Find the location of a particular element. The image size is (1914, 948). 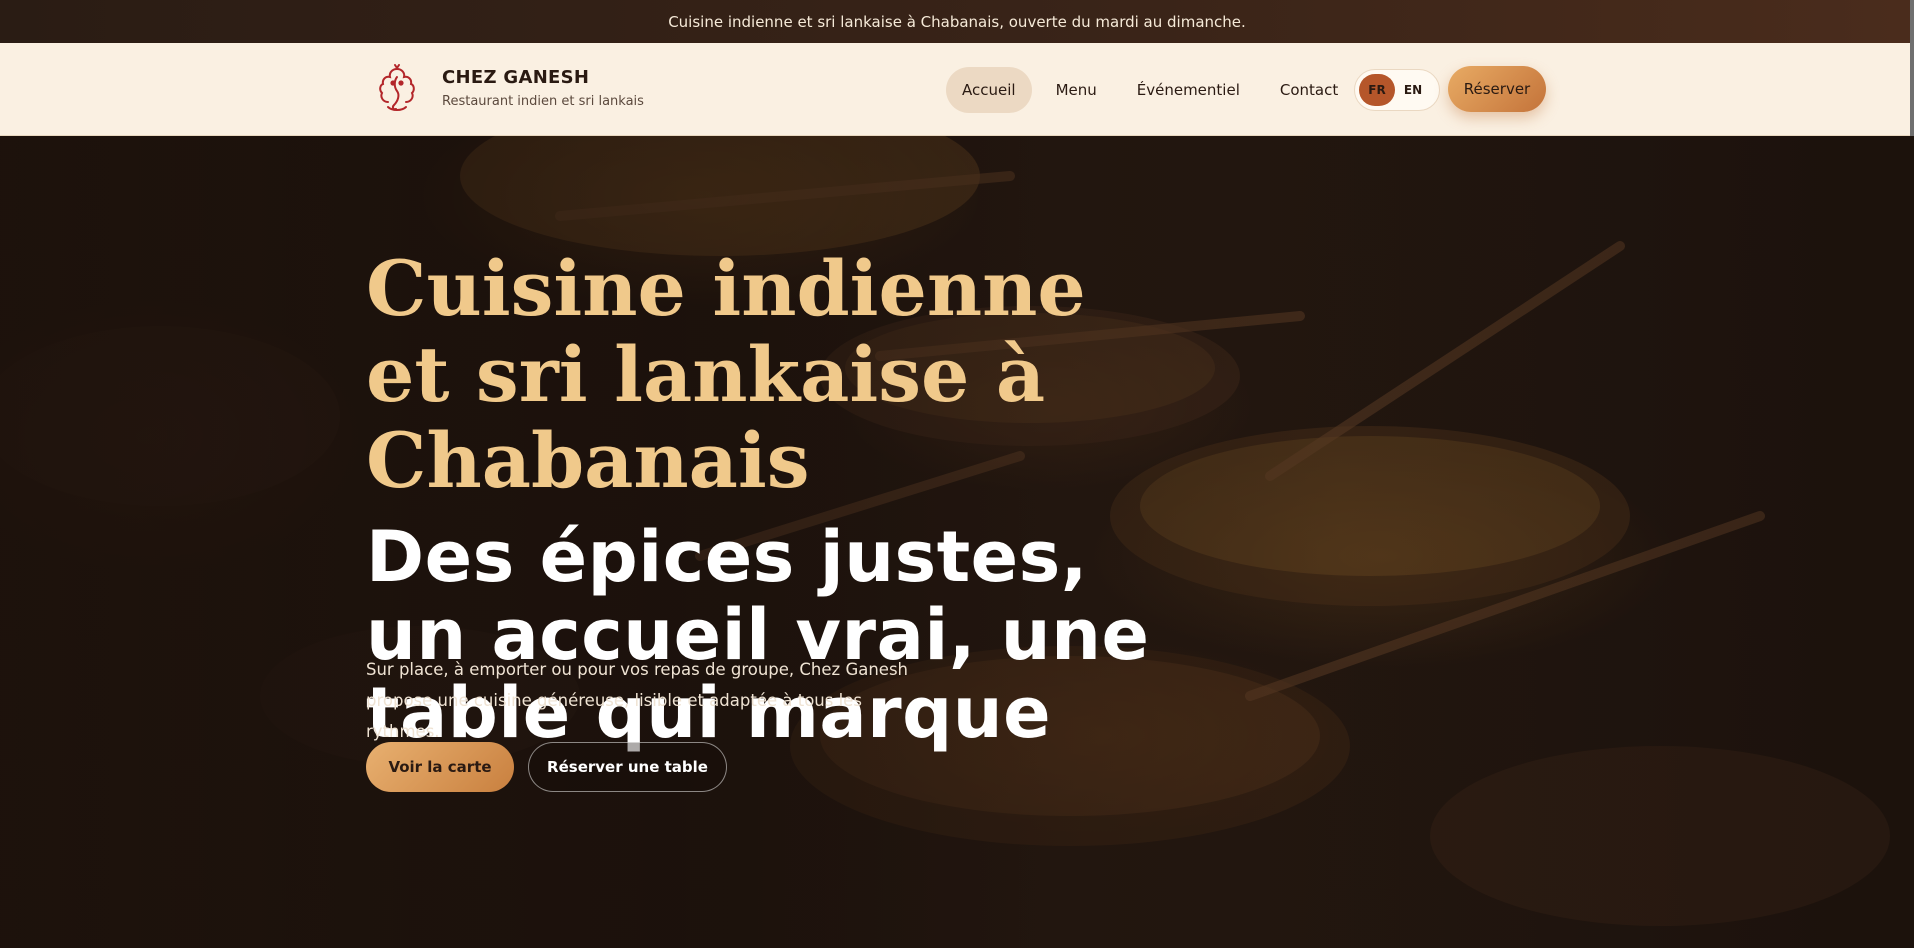

language-en-button: EN is located at coordinates (1413, 90).